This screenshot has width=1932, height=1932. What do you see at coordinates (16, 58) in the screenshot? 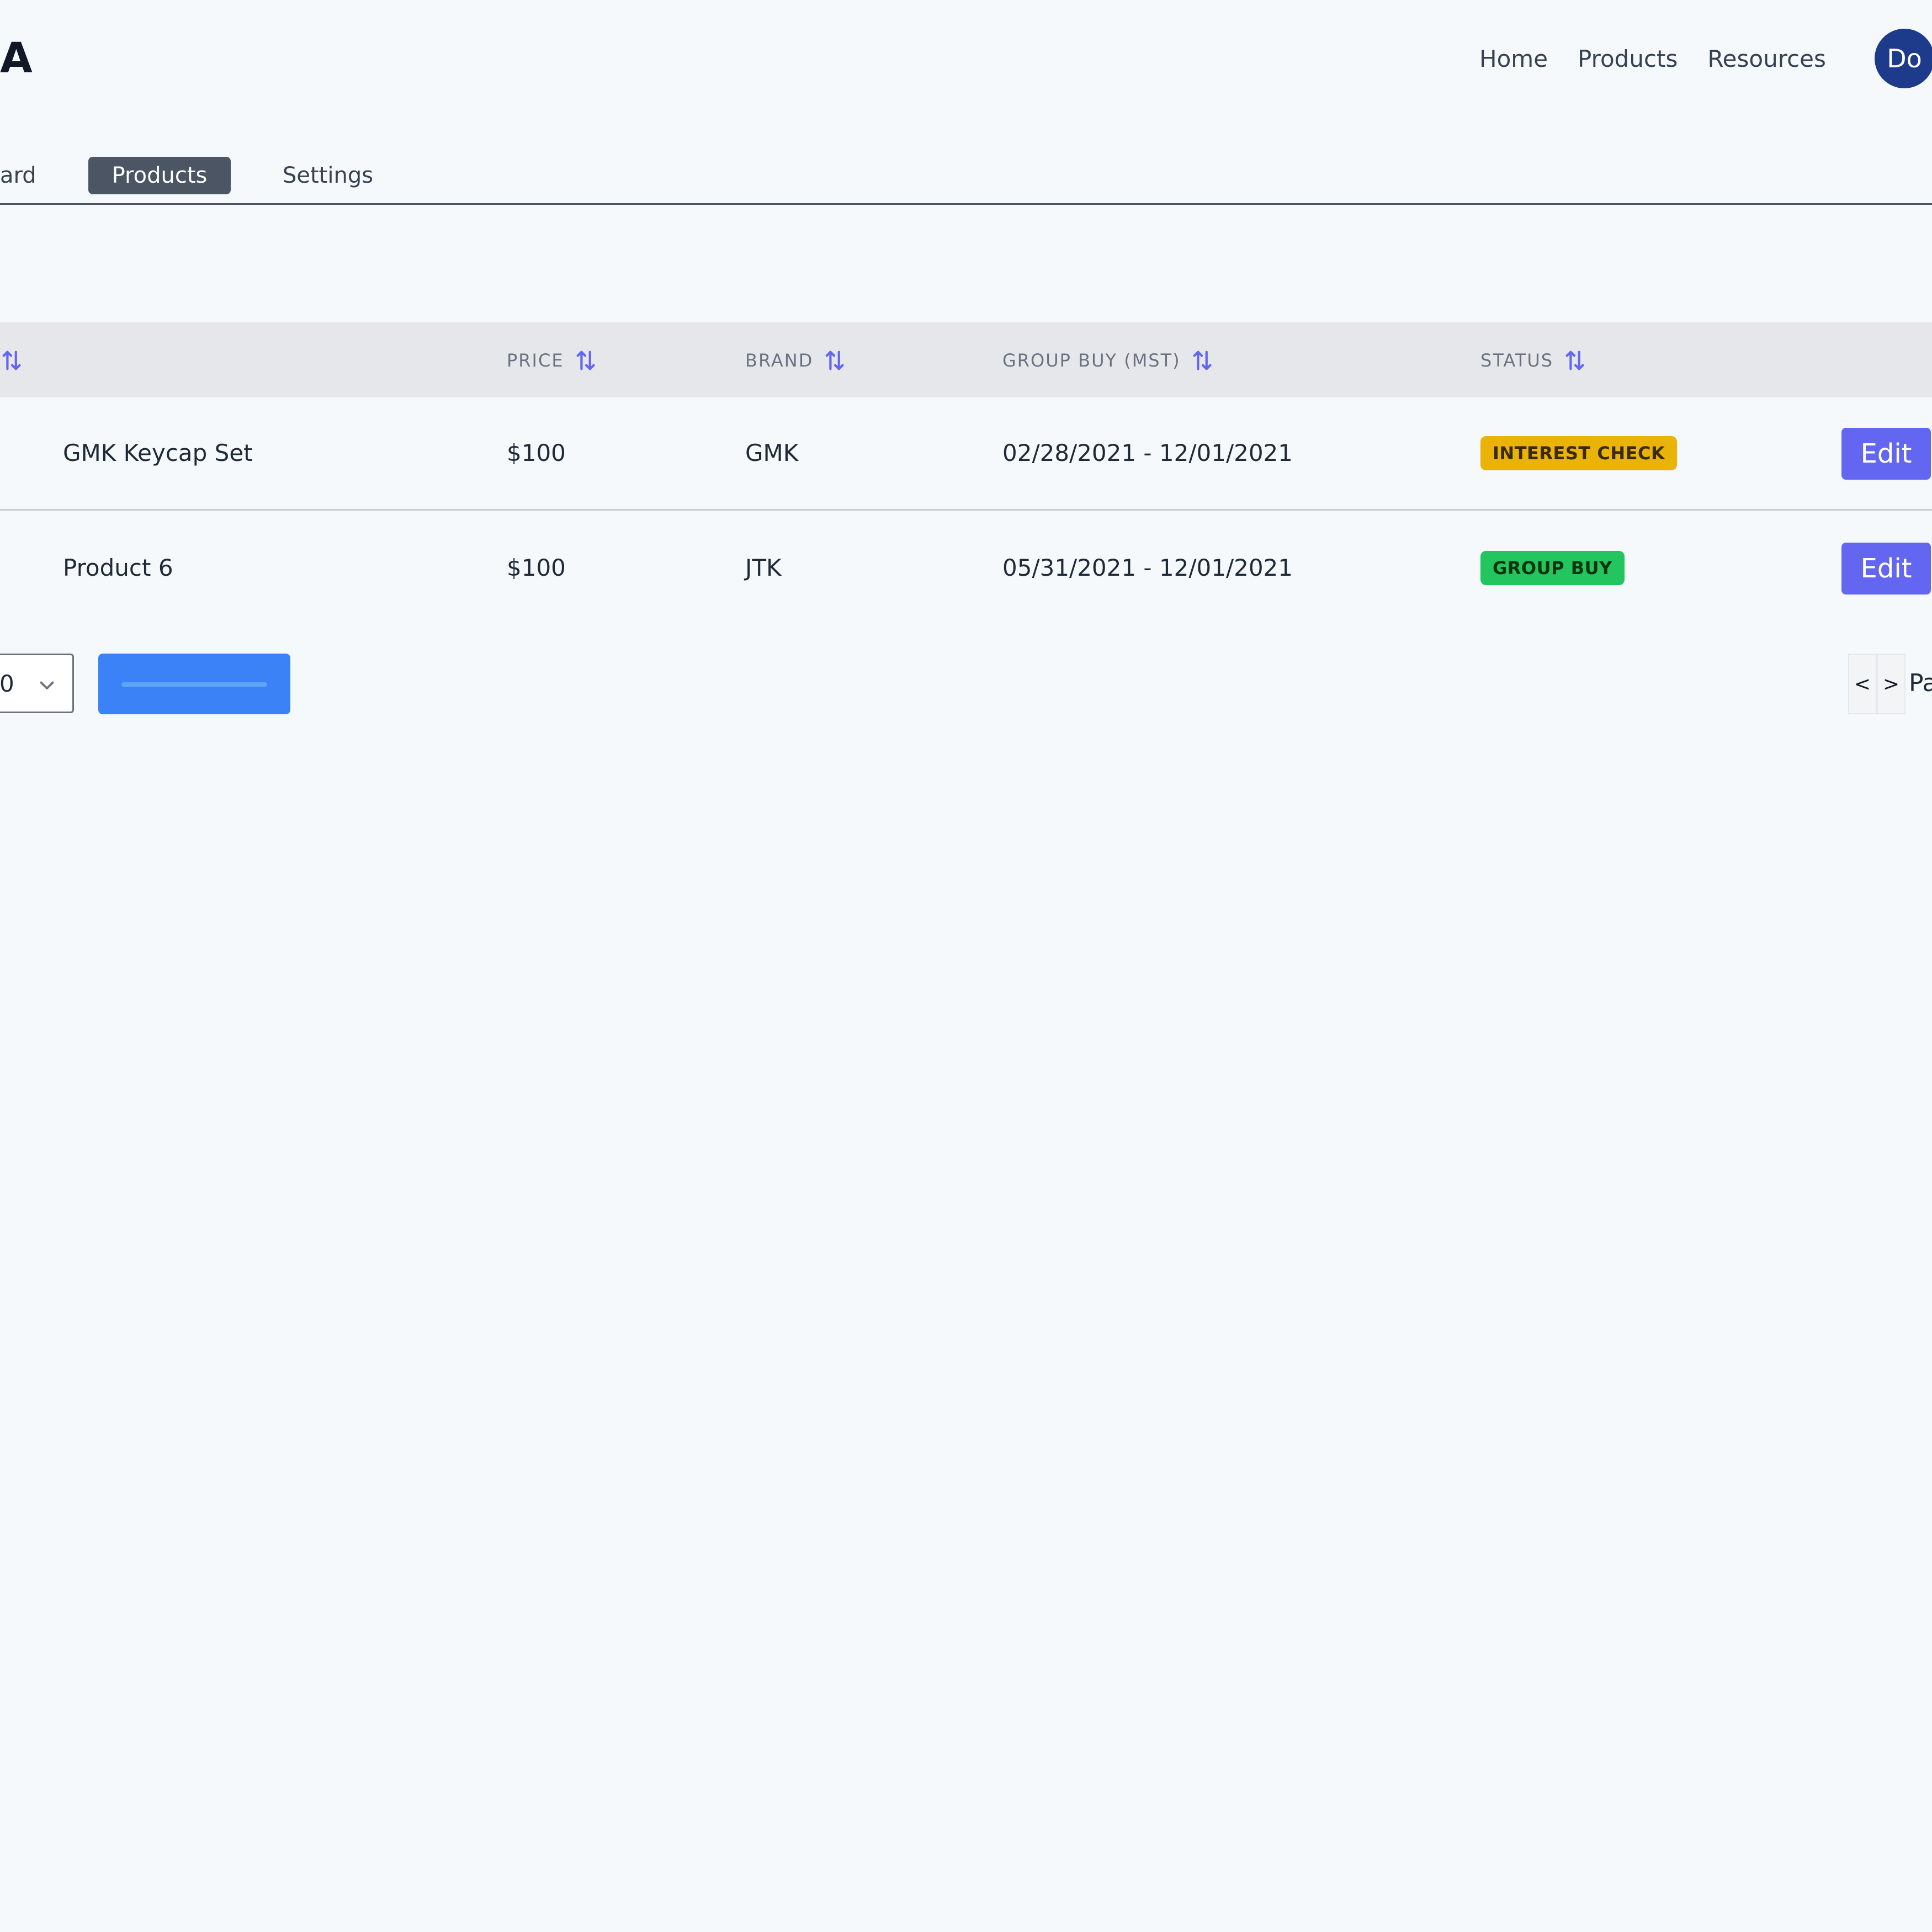
I see `app-logo: A` at bounding box center [16, 58].